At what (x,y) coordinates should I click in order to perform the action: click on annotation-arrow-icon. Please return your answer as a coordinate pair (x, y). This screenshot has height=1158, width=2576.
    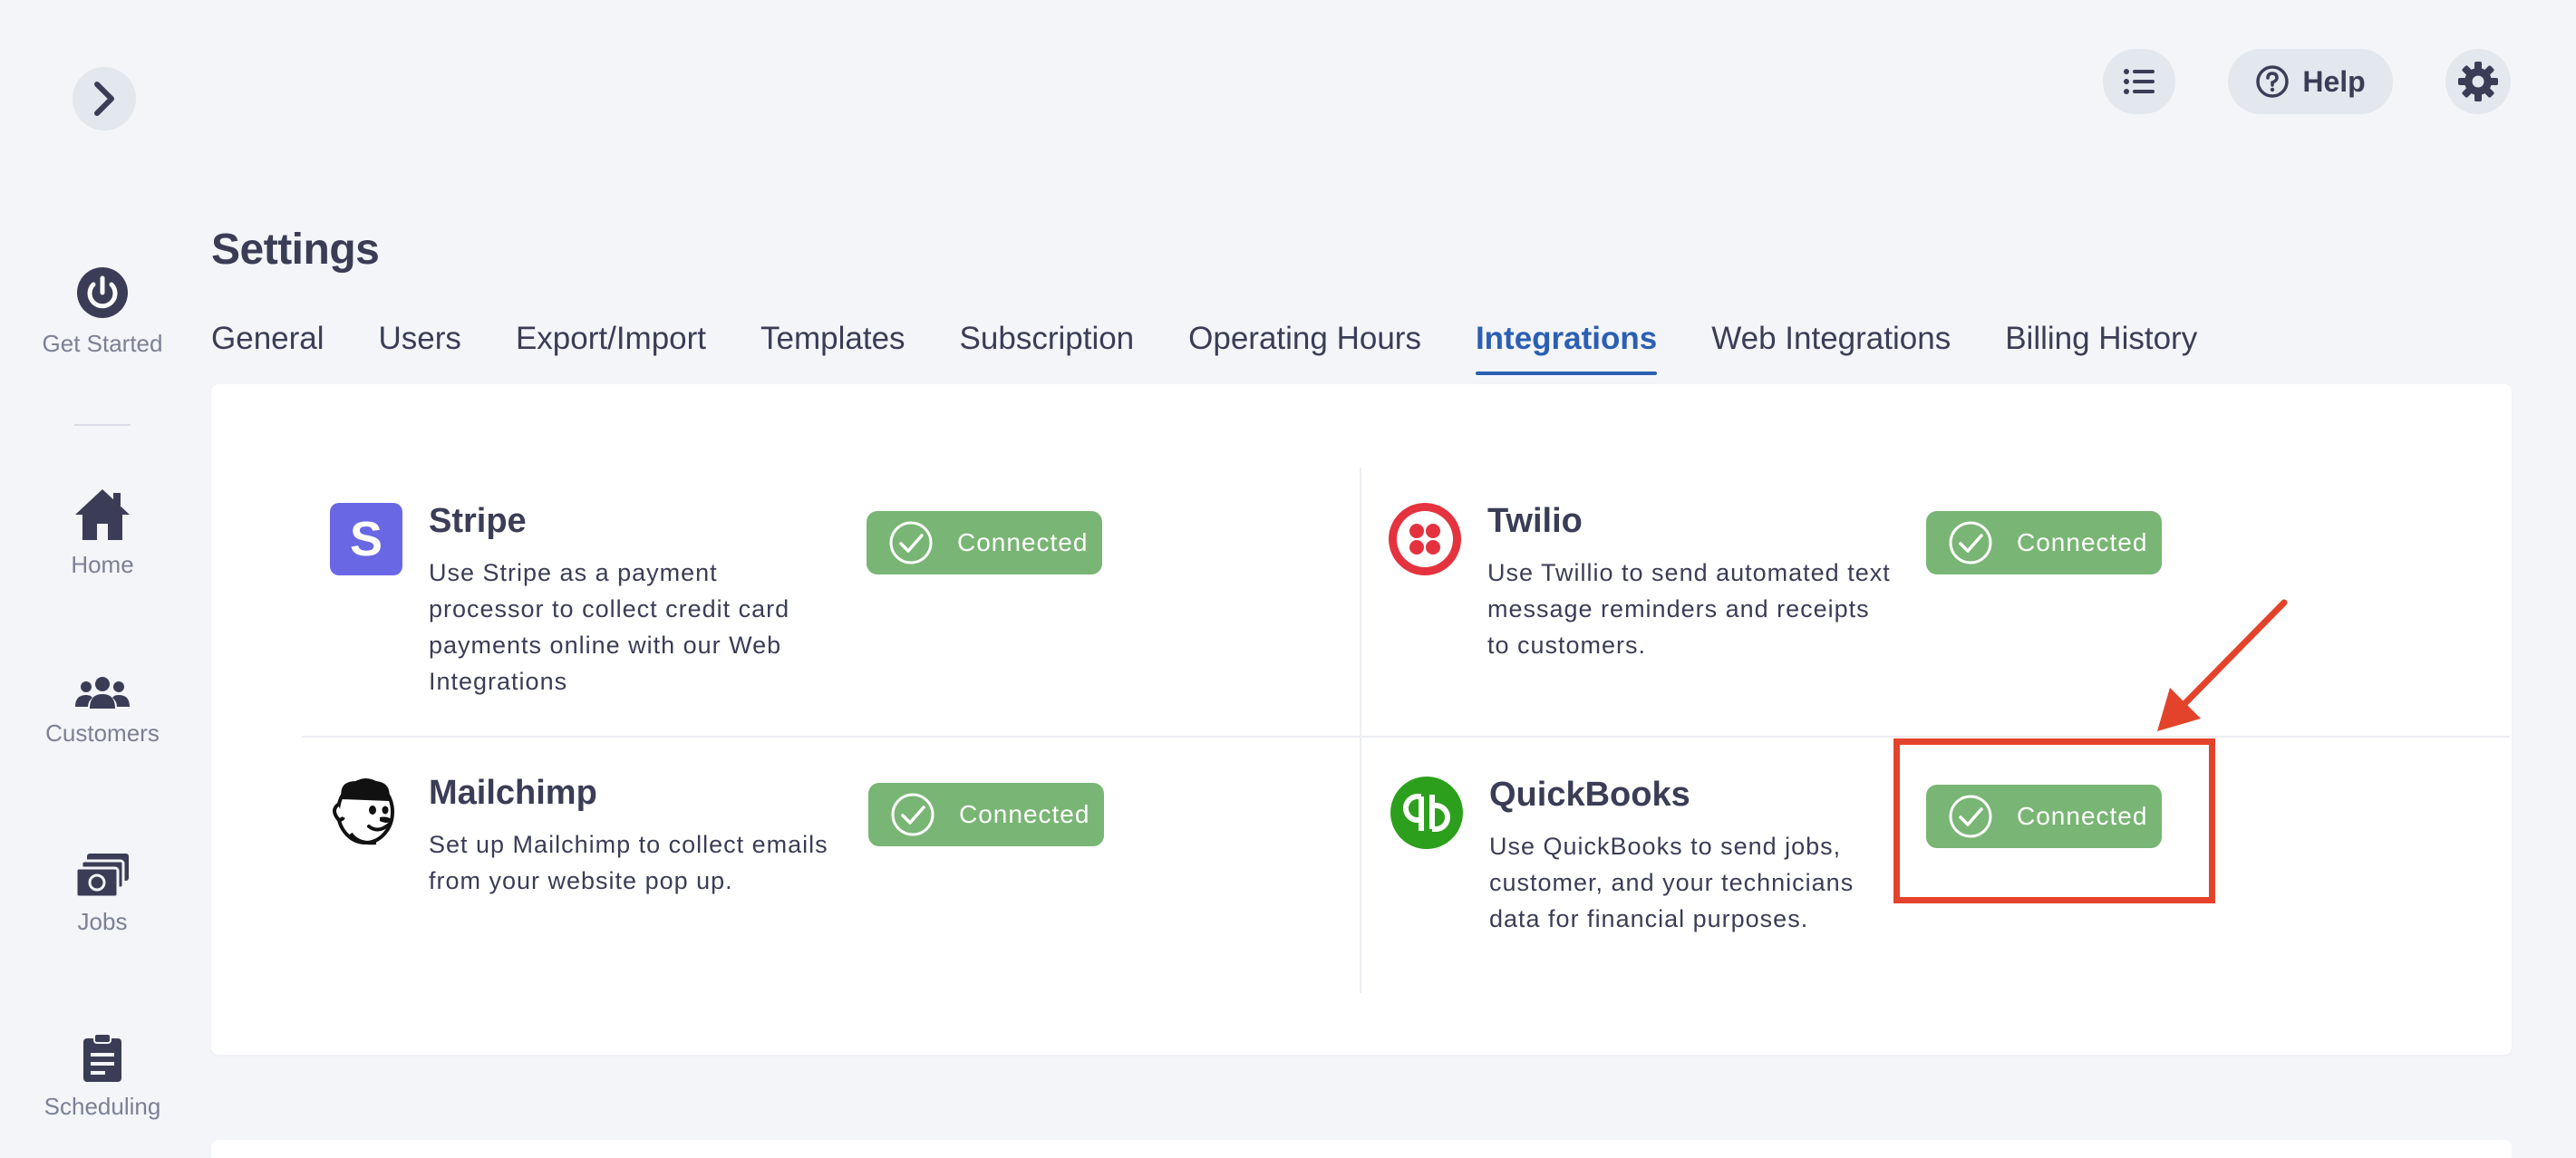
    Looking at the image, I should click on (2222, 665).